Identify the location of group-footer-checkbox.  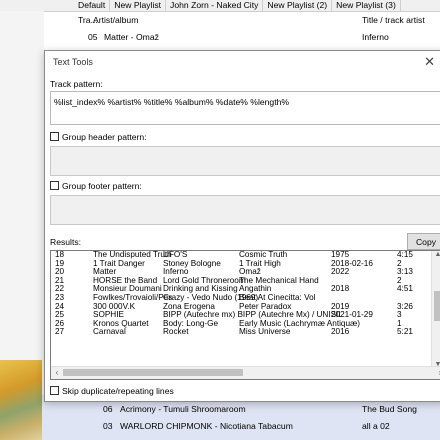
(54, 186).